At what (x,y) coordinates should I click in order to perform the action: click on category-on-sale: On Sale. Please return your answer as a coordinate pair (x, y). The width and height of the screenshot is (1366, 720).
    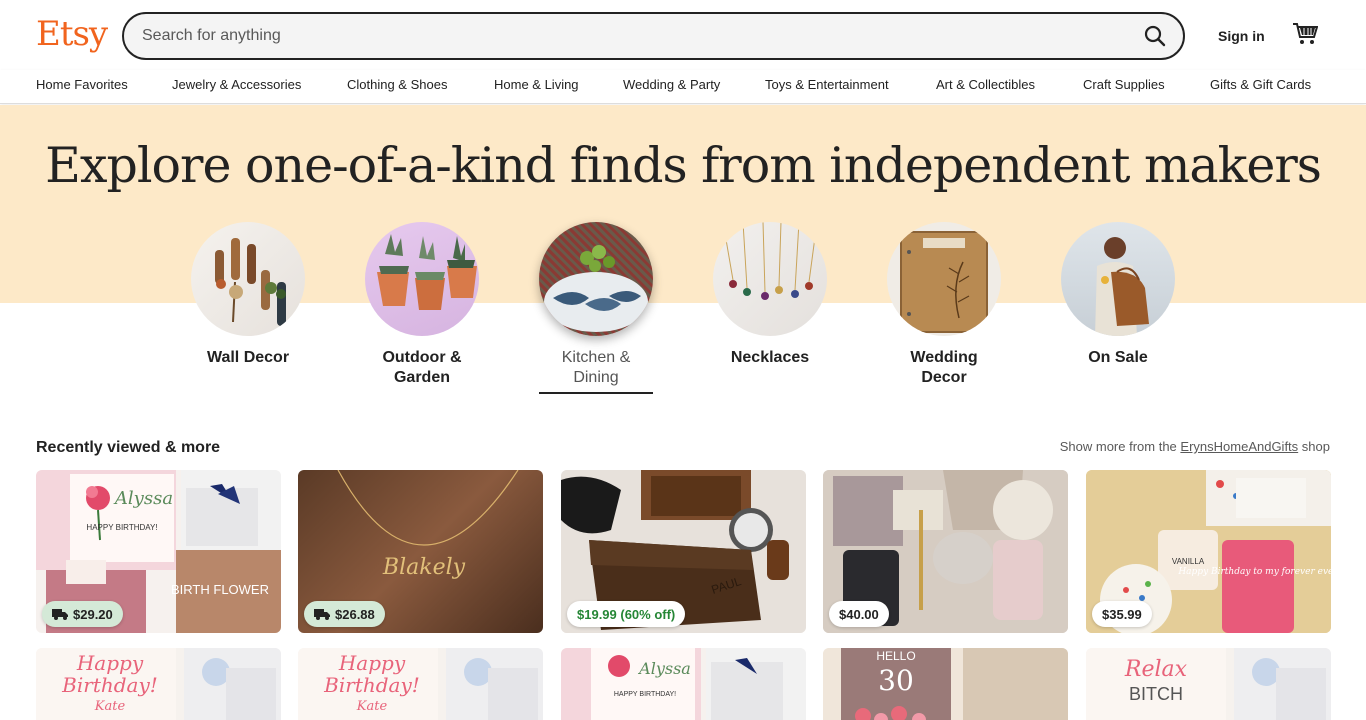
    Looking at the image, I should click on (1118, 295).